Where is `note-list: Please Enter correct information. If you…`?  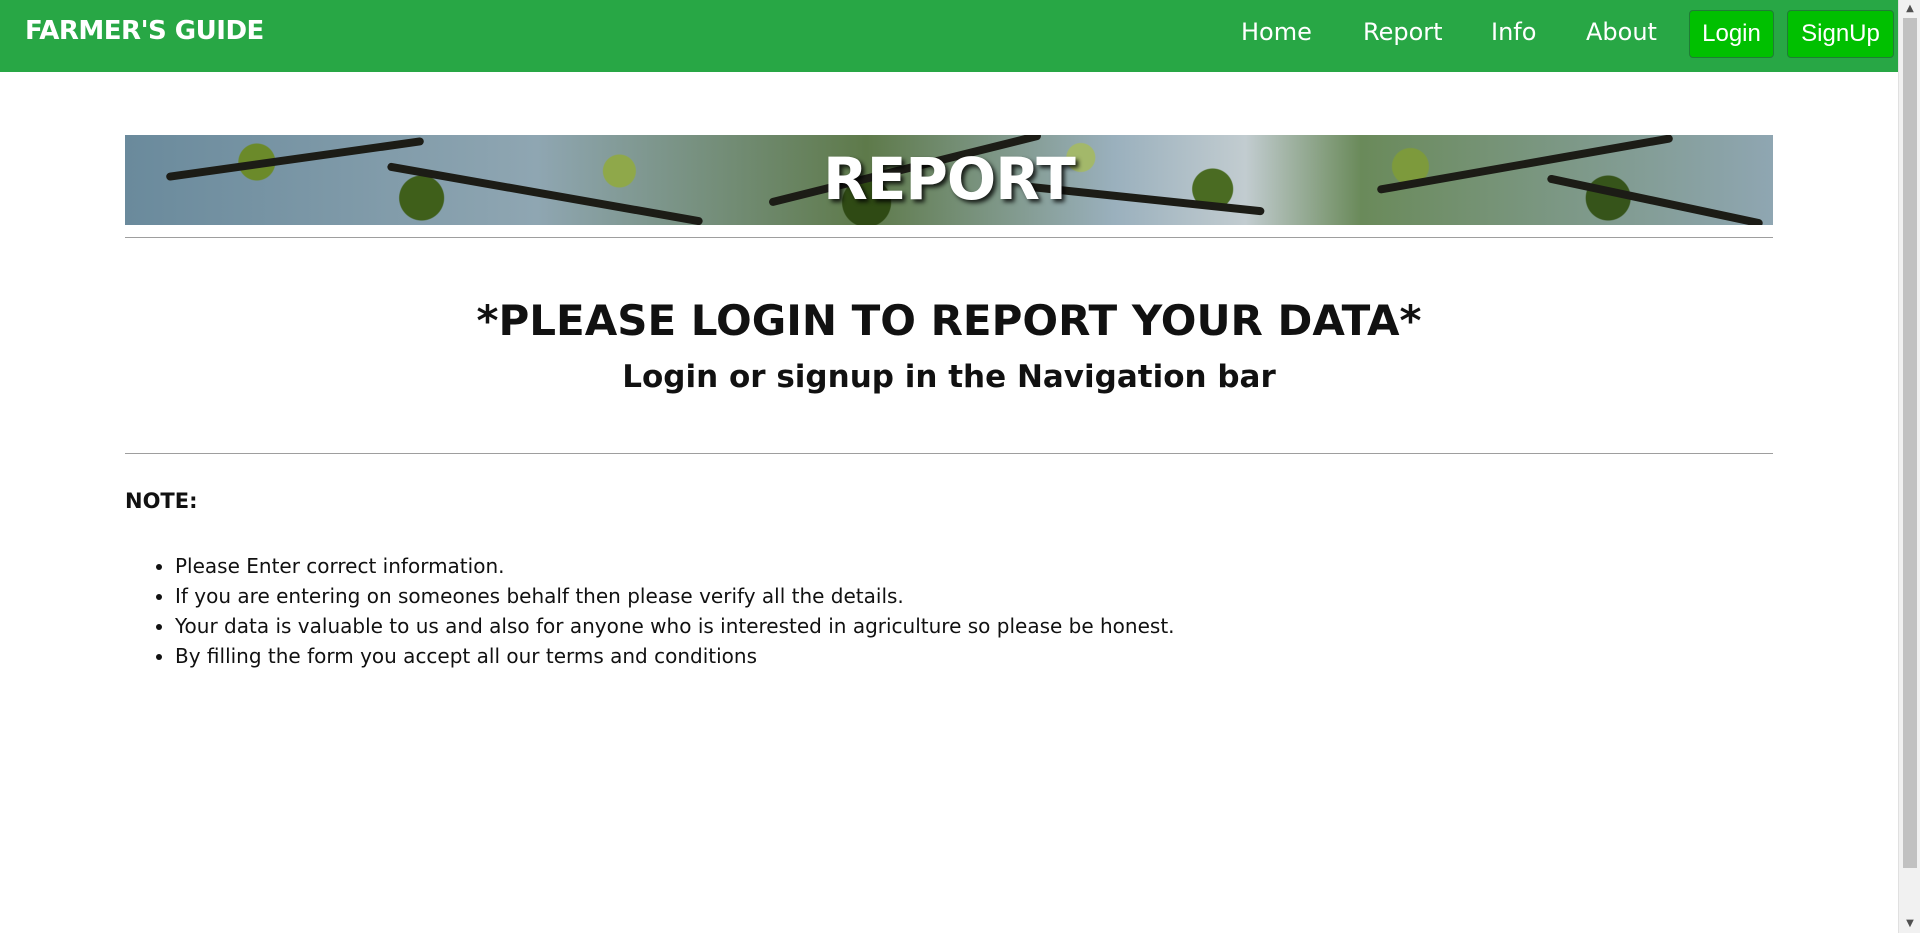
note-list: Please Enter correct information. If you… is located at coordinates (675, 611).